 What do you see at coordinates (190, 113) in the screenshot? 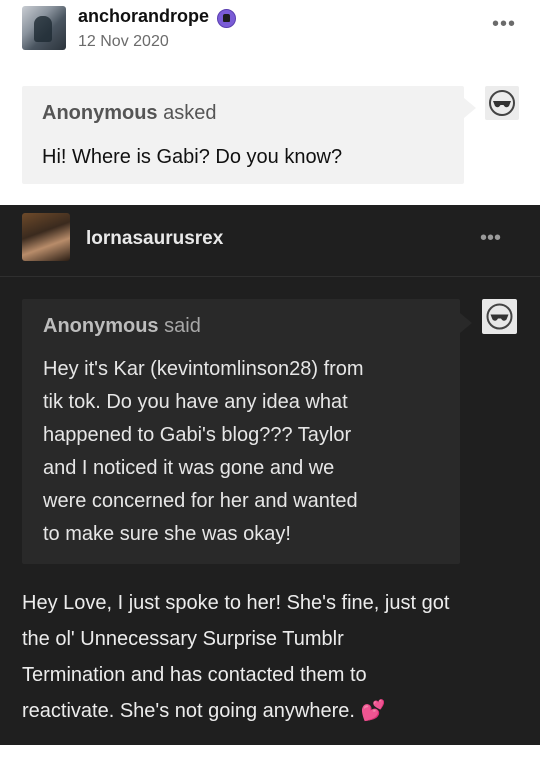
I see `ask-verb: asked` at bounding box center [190, 113].